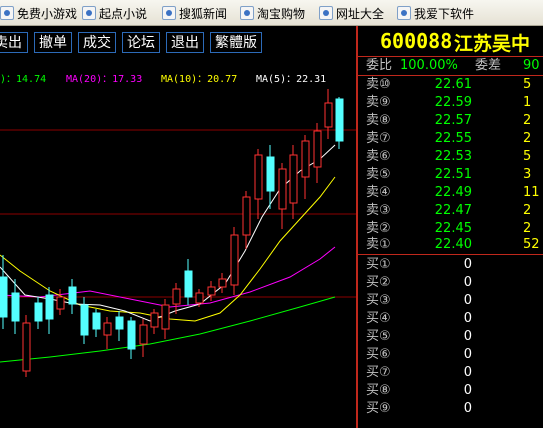 This screenshot has height=428, width=543. I want to click on sell-level-label: 卖⑥, so click(378, 156).